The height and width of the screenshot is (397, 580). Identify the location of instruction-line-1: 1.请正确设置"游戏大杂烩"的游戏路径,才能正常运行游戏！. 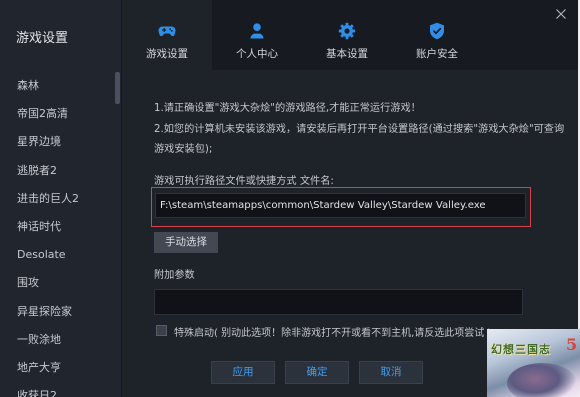
(287, 108).